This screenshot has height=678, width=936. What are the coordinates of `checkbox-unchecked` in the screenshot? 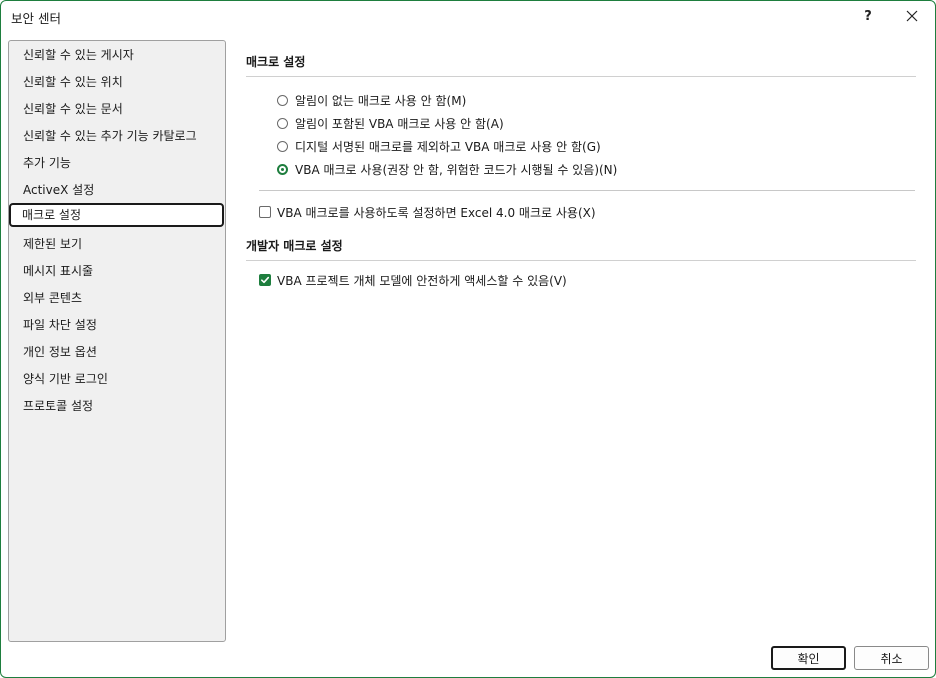 It's located at (265, 212).